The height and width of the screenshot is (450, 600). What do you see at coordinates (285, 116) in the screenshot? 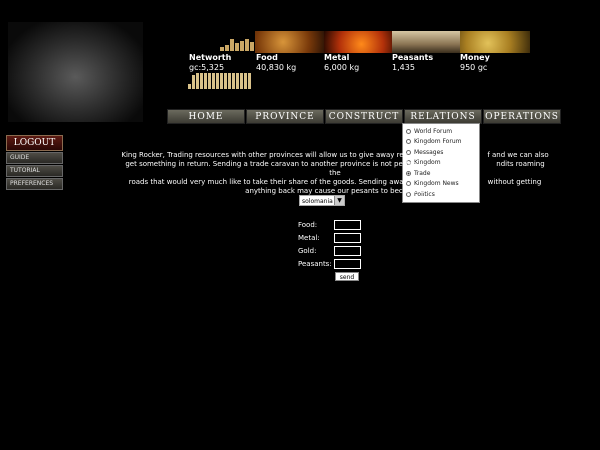
I see `nav-province: PROVINCE` at bounding box center [285, 116].